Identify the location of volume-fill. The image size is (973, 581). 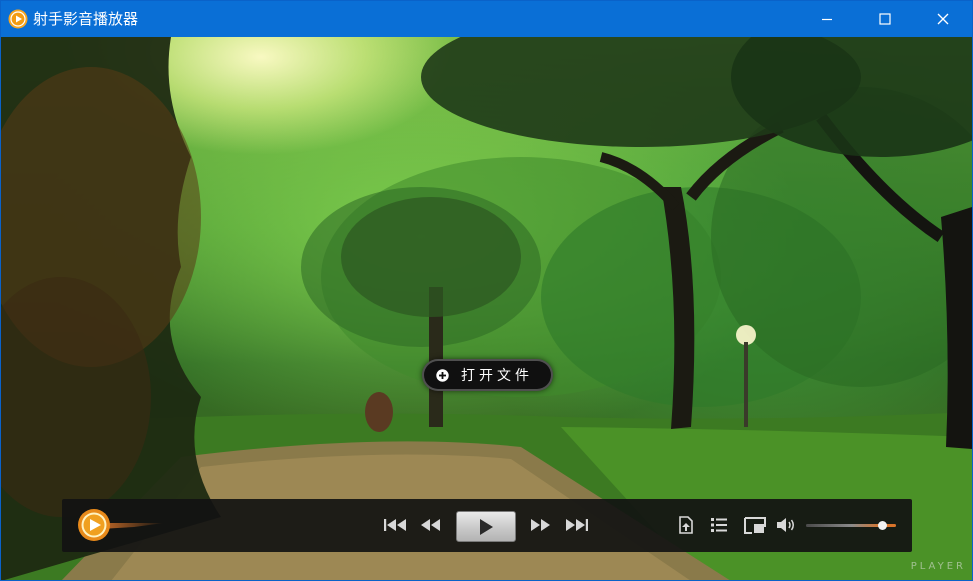
(844, 525).